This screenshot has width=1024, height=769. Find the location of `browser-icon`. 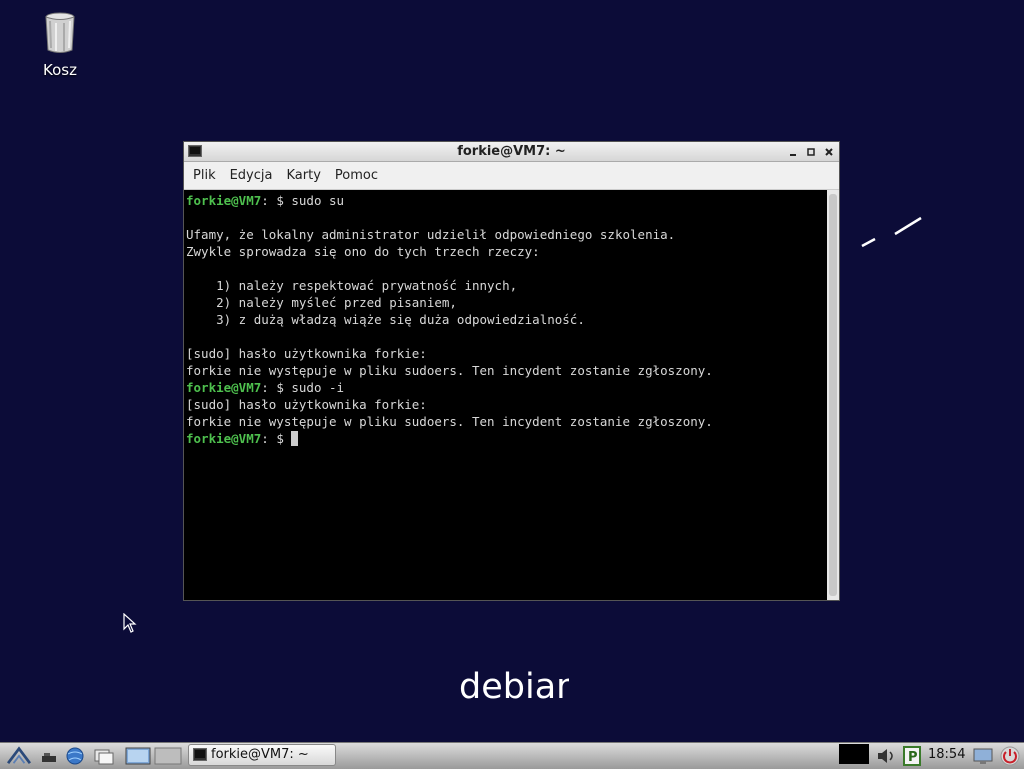

browser-icon is located at coordinates (75, 756).